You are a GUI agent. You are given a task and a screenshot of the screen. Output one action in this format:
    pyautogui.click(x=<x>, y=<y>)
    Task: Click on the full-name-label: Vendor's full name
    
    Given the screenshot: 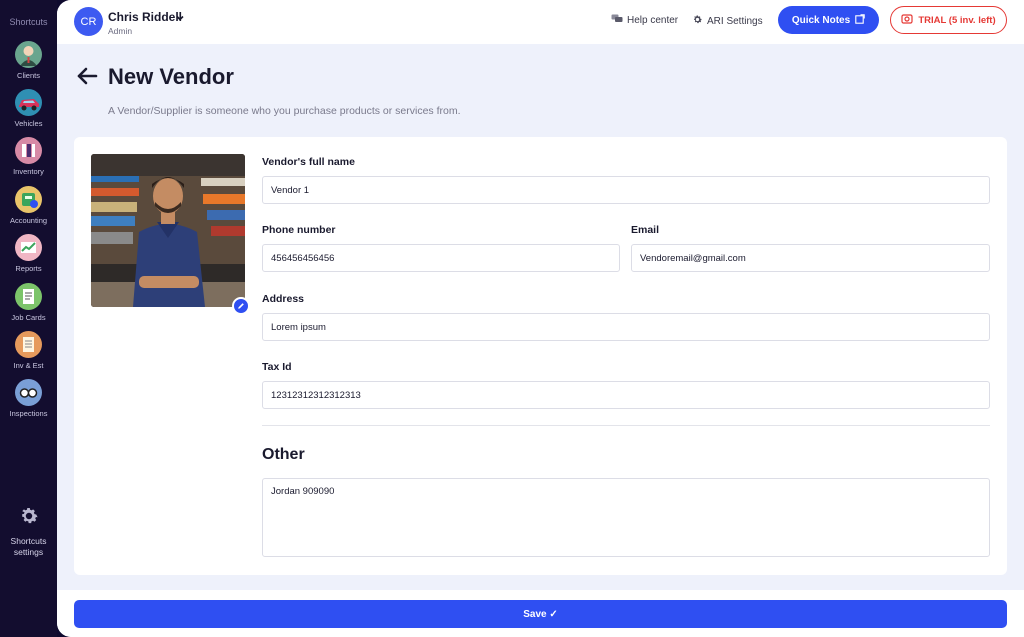 What is the action you would take?
    pyautogui.click(x=308, y=162)
    